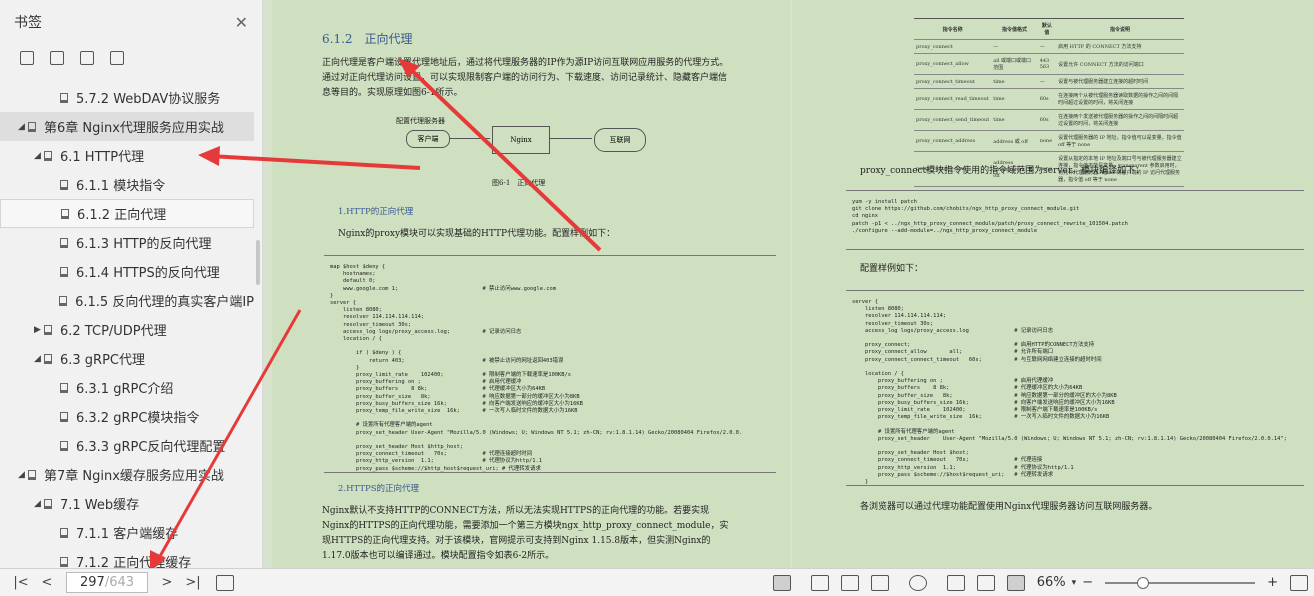 Image resolution: width=1314 pixels, height=596 pixels. Describe the element at coordinates (134, 128) in the screenshot. I see `sidebar-item-label: 第6章 Nginx代理服务应用实战` at that location.